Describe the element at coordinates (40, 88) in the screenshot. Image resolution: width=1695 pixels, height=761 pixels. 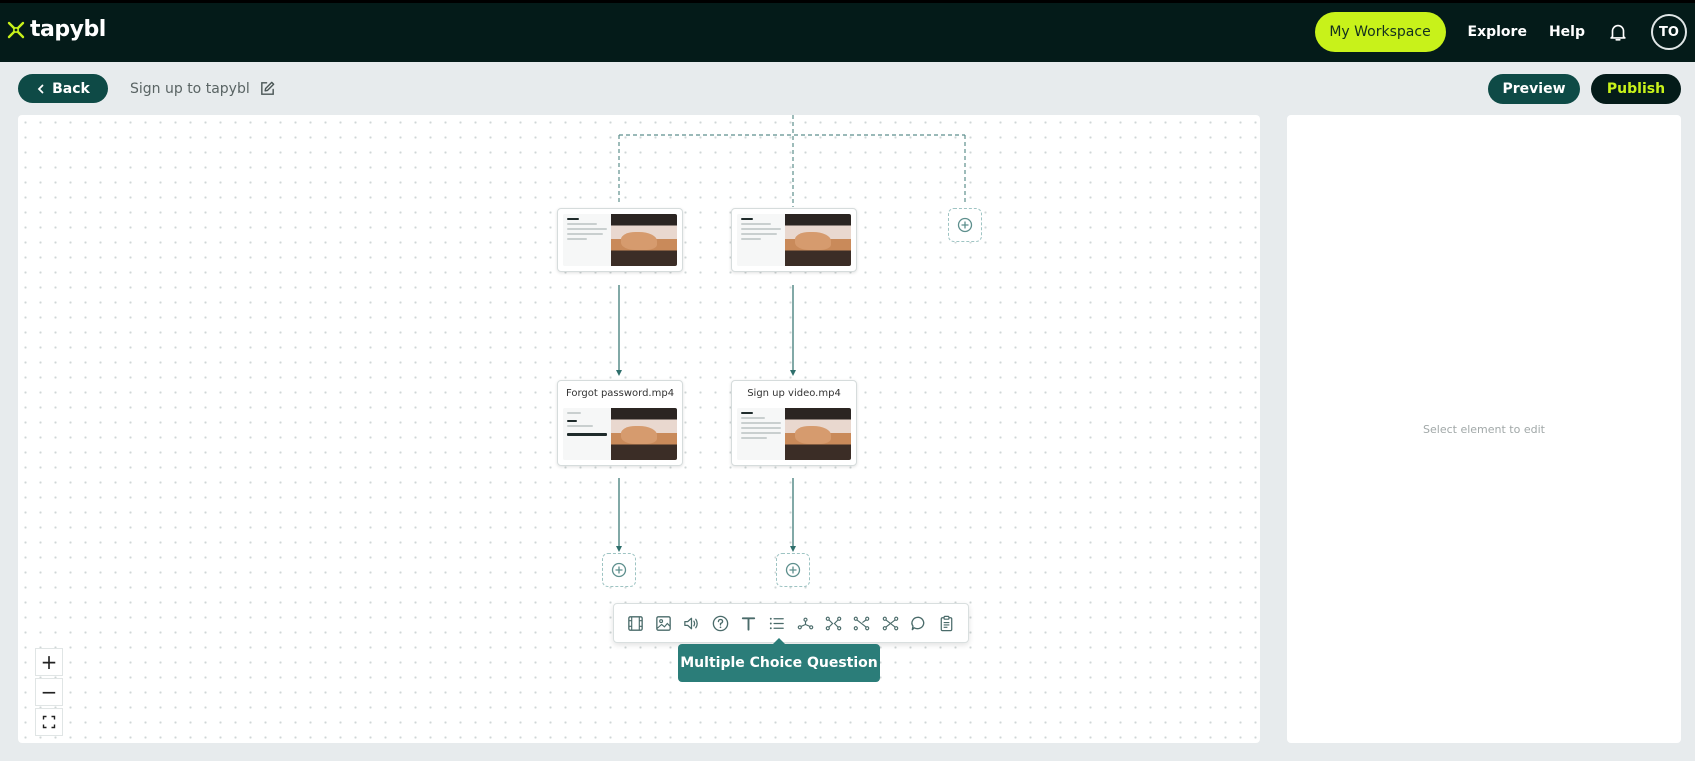
I see `chevron-left-icon` at that location.